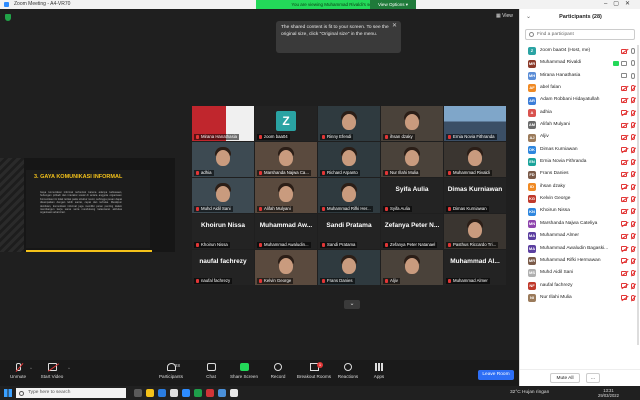 This screenshot has height=400, width=640. What do you see at coordinates (71, 393) in the screenshot?
I see `taskbar-search-input: Type here to search` at bounding box center [71, 393].